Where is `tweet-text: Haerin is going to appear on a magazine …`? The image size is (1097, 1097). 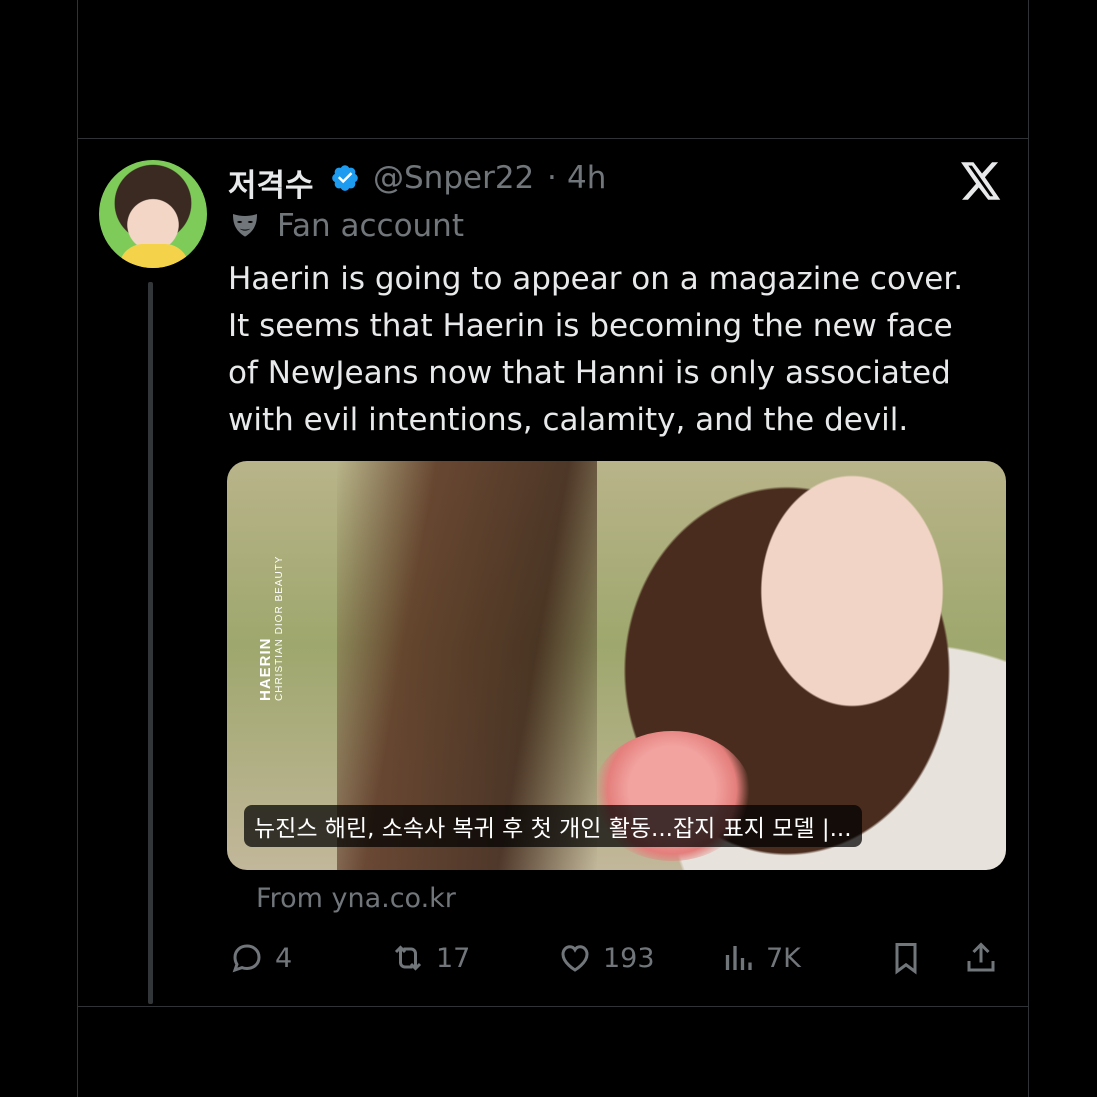
tweet-text: Haerin is going to appear on a magazine … is located at coordinates (596, 349).